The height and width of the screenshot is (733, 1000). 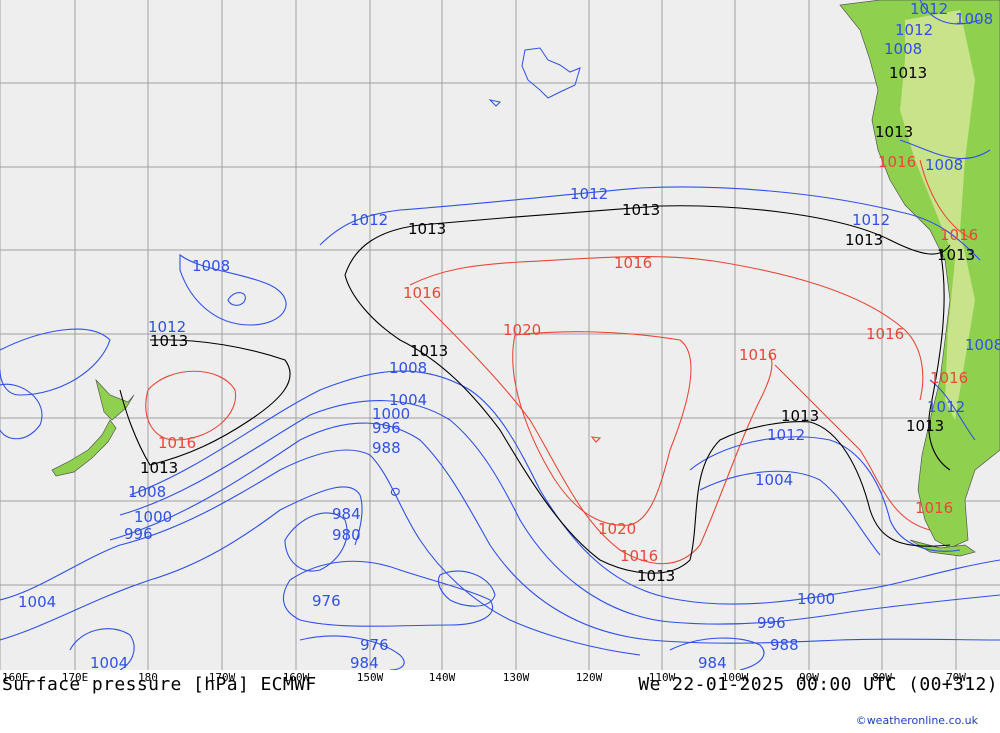 What do you see at coordinates (115, 399) in the screenshot?
I see `new-zealand-north` at bounding box center [115, 399].